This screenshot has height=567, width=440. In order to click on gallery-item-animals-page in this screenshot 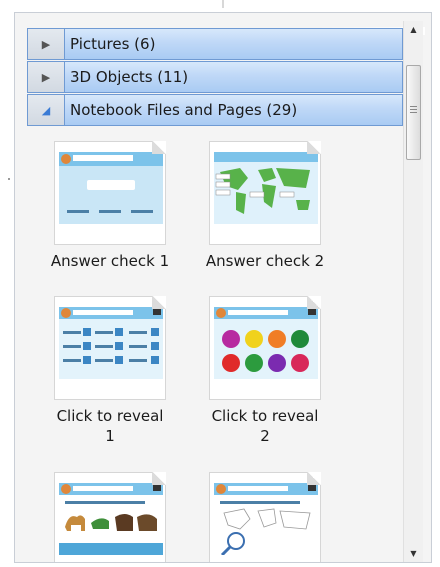, I will do `click(110, 517)`.